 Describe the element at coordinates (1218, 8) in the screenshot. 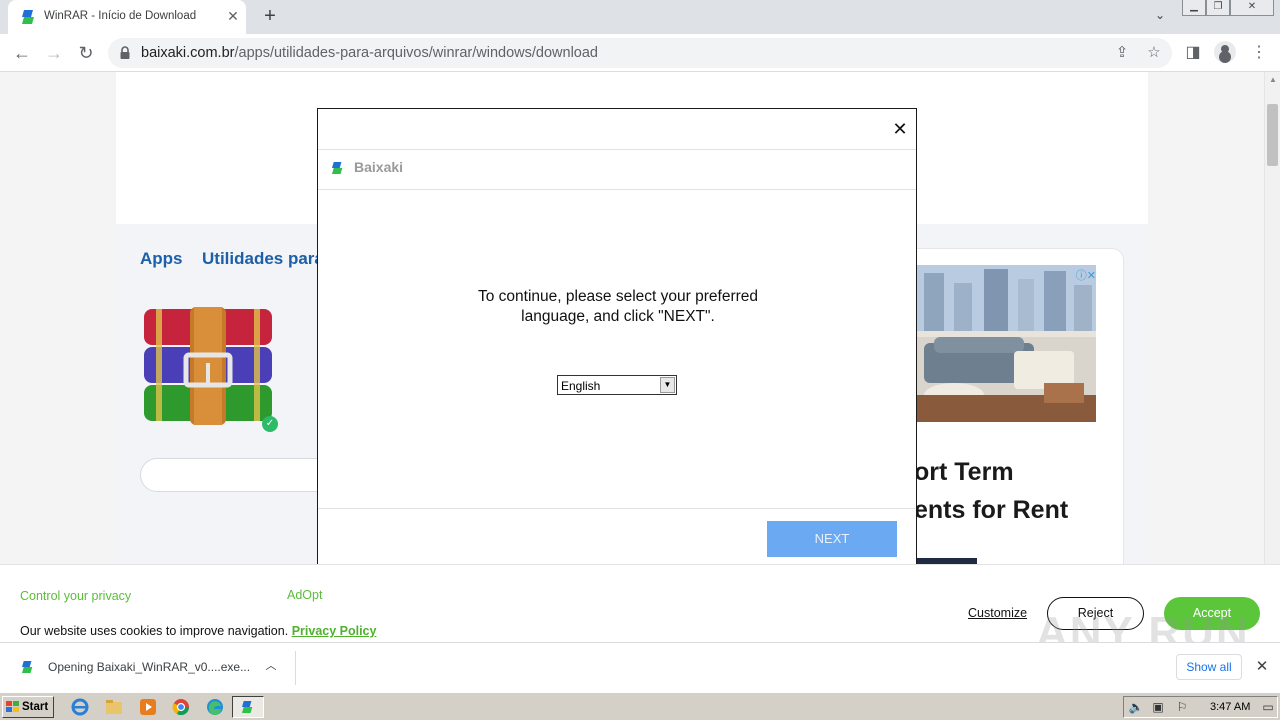

I see `restore-icon: ❐` at that location.